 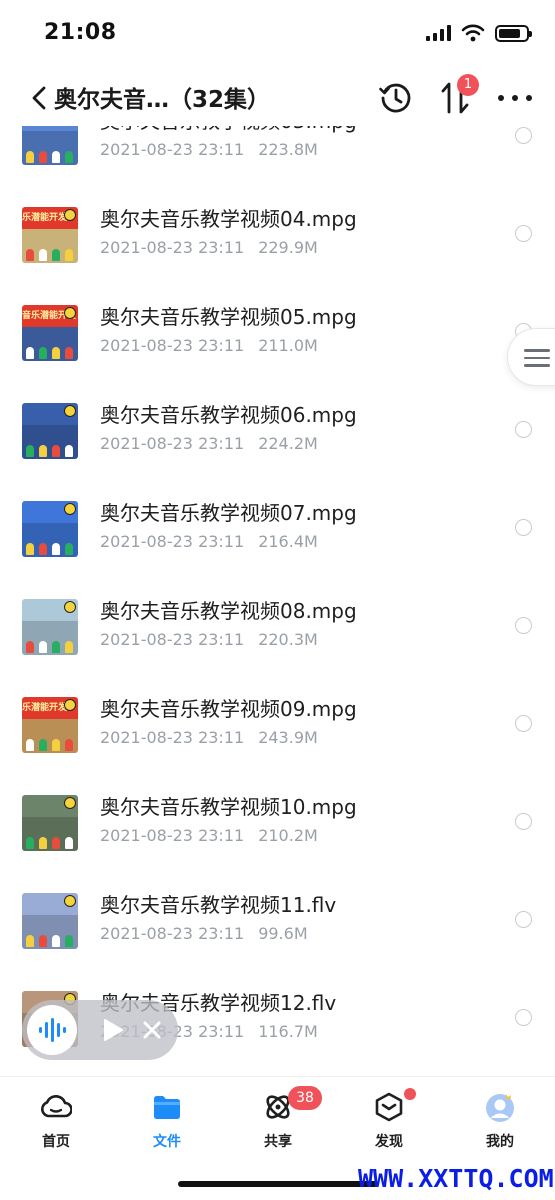 What do you see at coordinates (277, 433) in the screenshot?
I see `file-row: 奥尔夫音乐教学视频06.mpg 2021-08-23 23:11 224.2M` at bounding box center [277, 433].